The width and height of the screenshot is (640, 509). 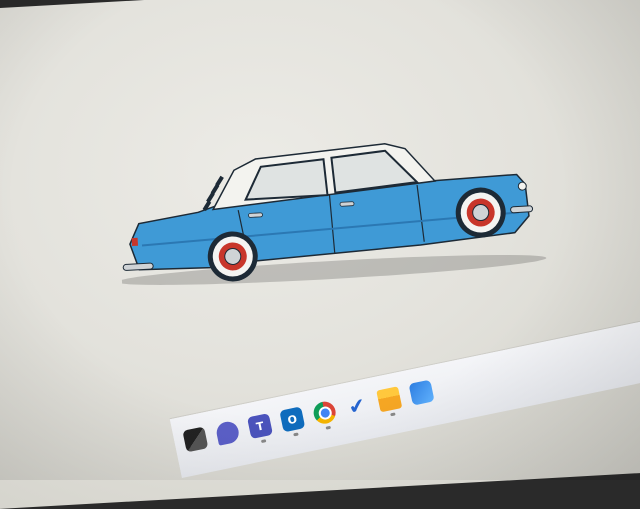 I want to click on door-handle-front, so click(x=347, y=204).